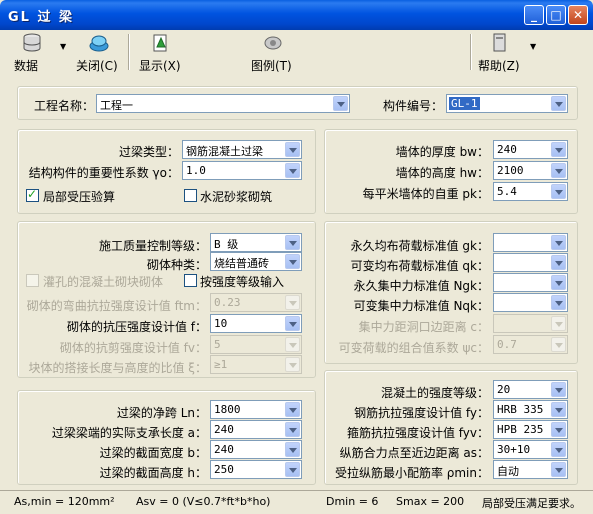 The image size is (593, 514). Describe the element at coordinates (419, 266) in the screenshot. I see `qk-label: 可变均布荷载标准值 qk：` at that location.